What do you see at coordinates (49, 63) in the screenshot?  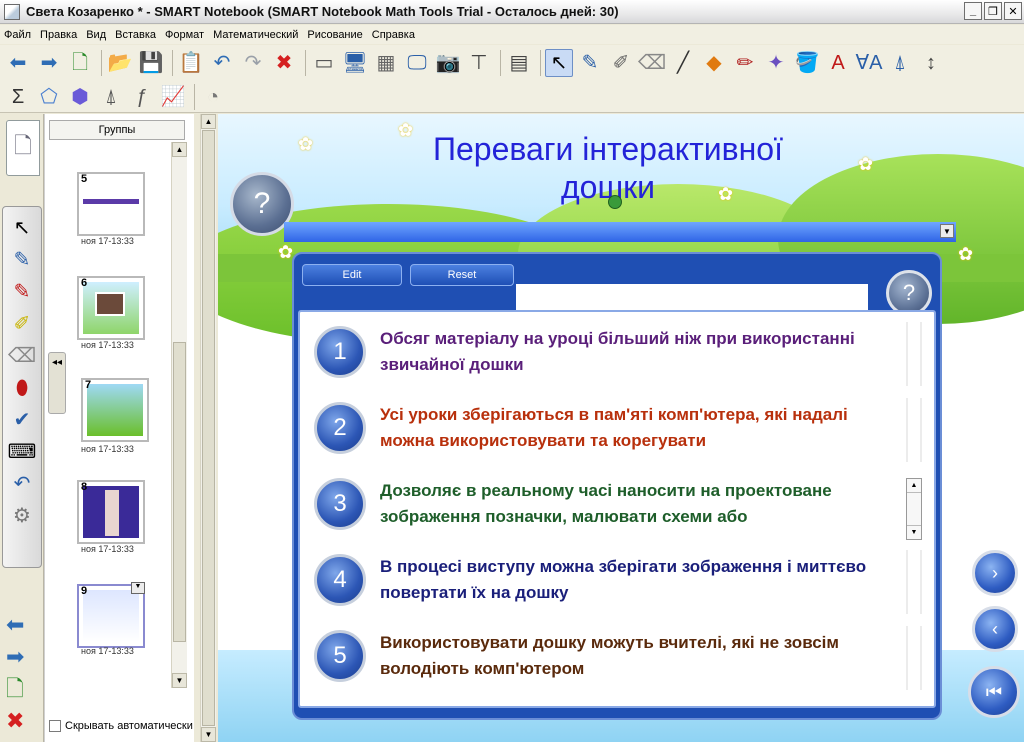 I see `forward-arrow-icon: ➡` at bounding box center [49, 63].